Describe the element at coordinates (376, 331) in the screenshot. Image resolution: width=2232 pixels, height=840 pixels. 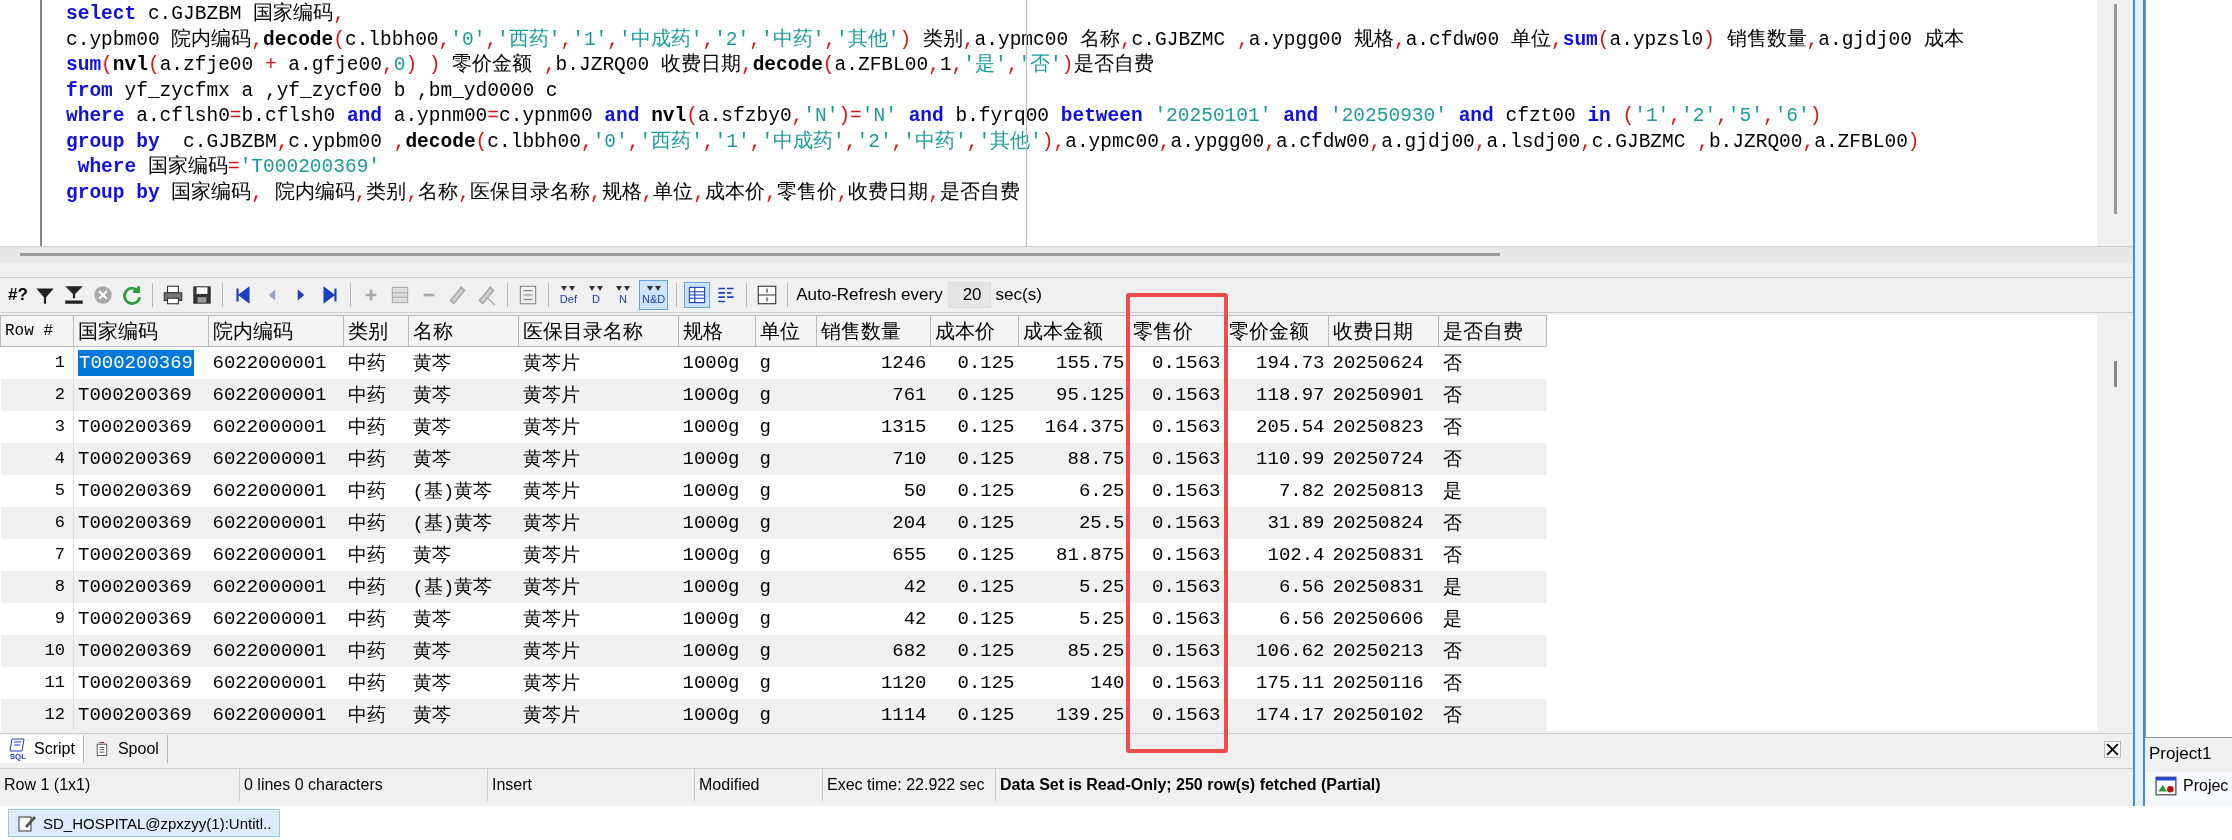
I see `column-header: 类别` at that location.